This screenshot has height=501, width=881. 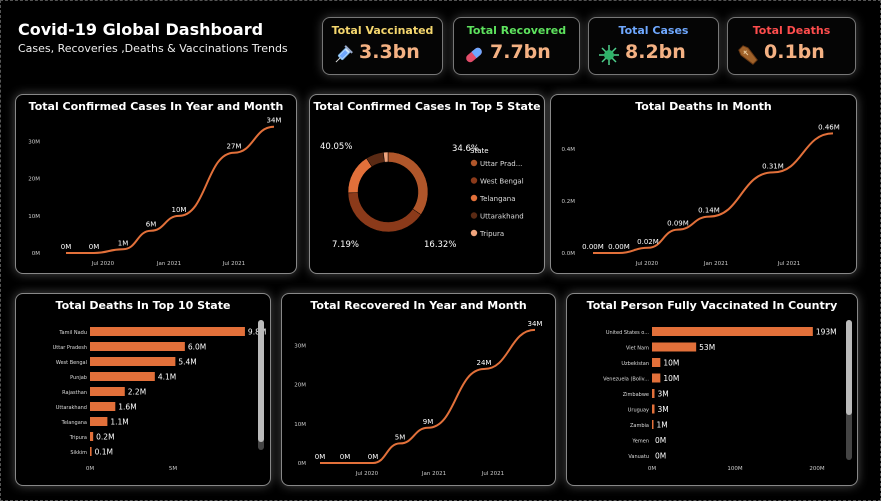 What do you see at coordinates (367, 474) in the screenshot?
I see `x-tick-label: Jul 2020` at bounding box center [367, 474].